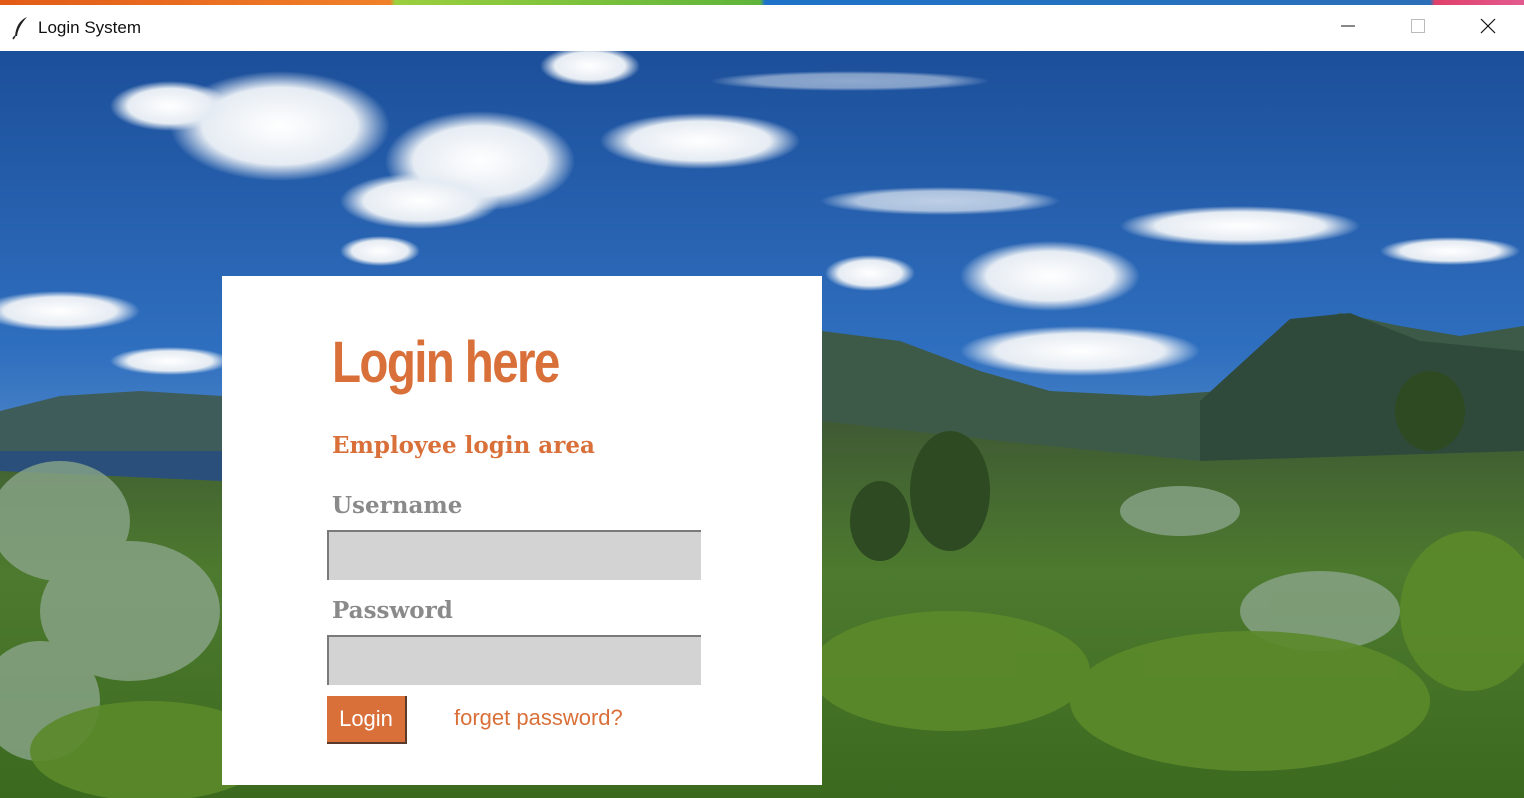 This screenshot has width=1524, height=798. Describe the element at coordinates (762, 28) in the screenshot. I see `window-titlebar: Login System` at that location.